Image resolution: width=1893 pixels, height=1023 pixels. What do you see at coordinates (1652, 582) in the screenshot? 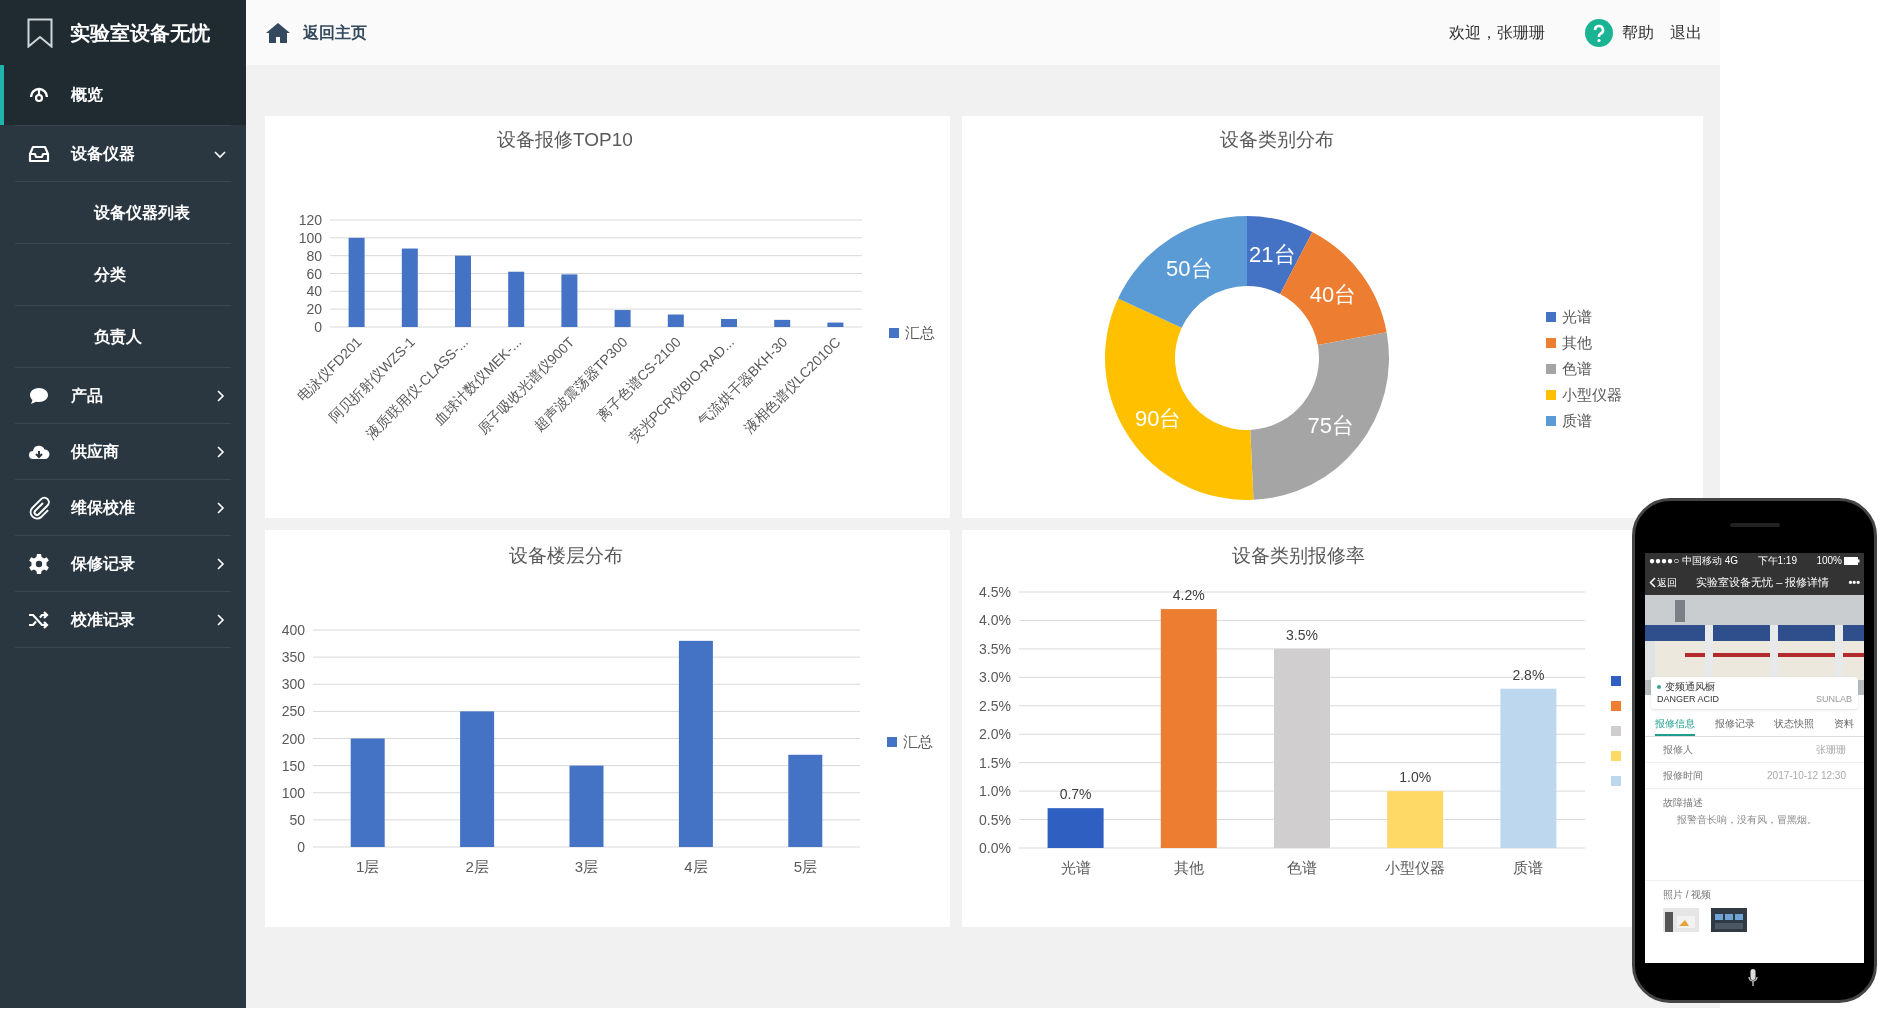
I see `back-chevron-icon` at bounding box center [1652, 582].